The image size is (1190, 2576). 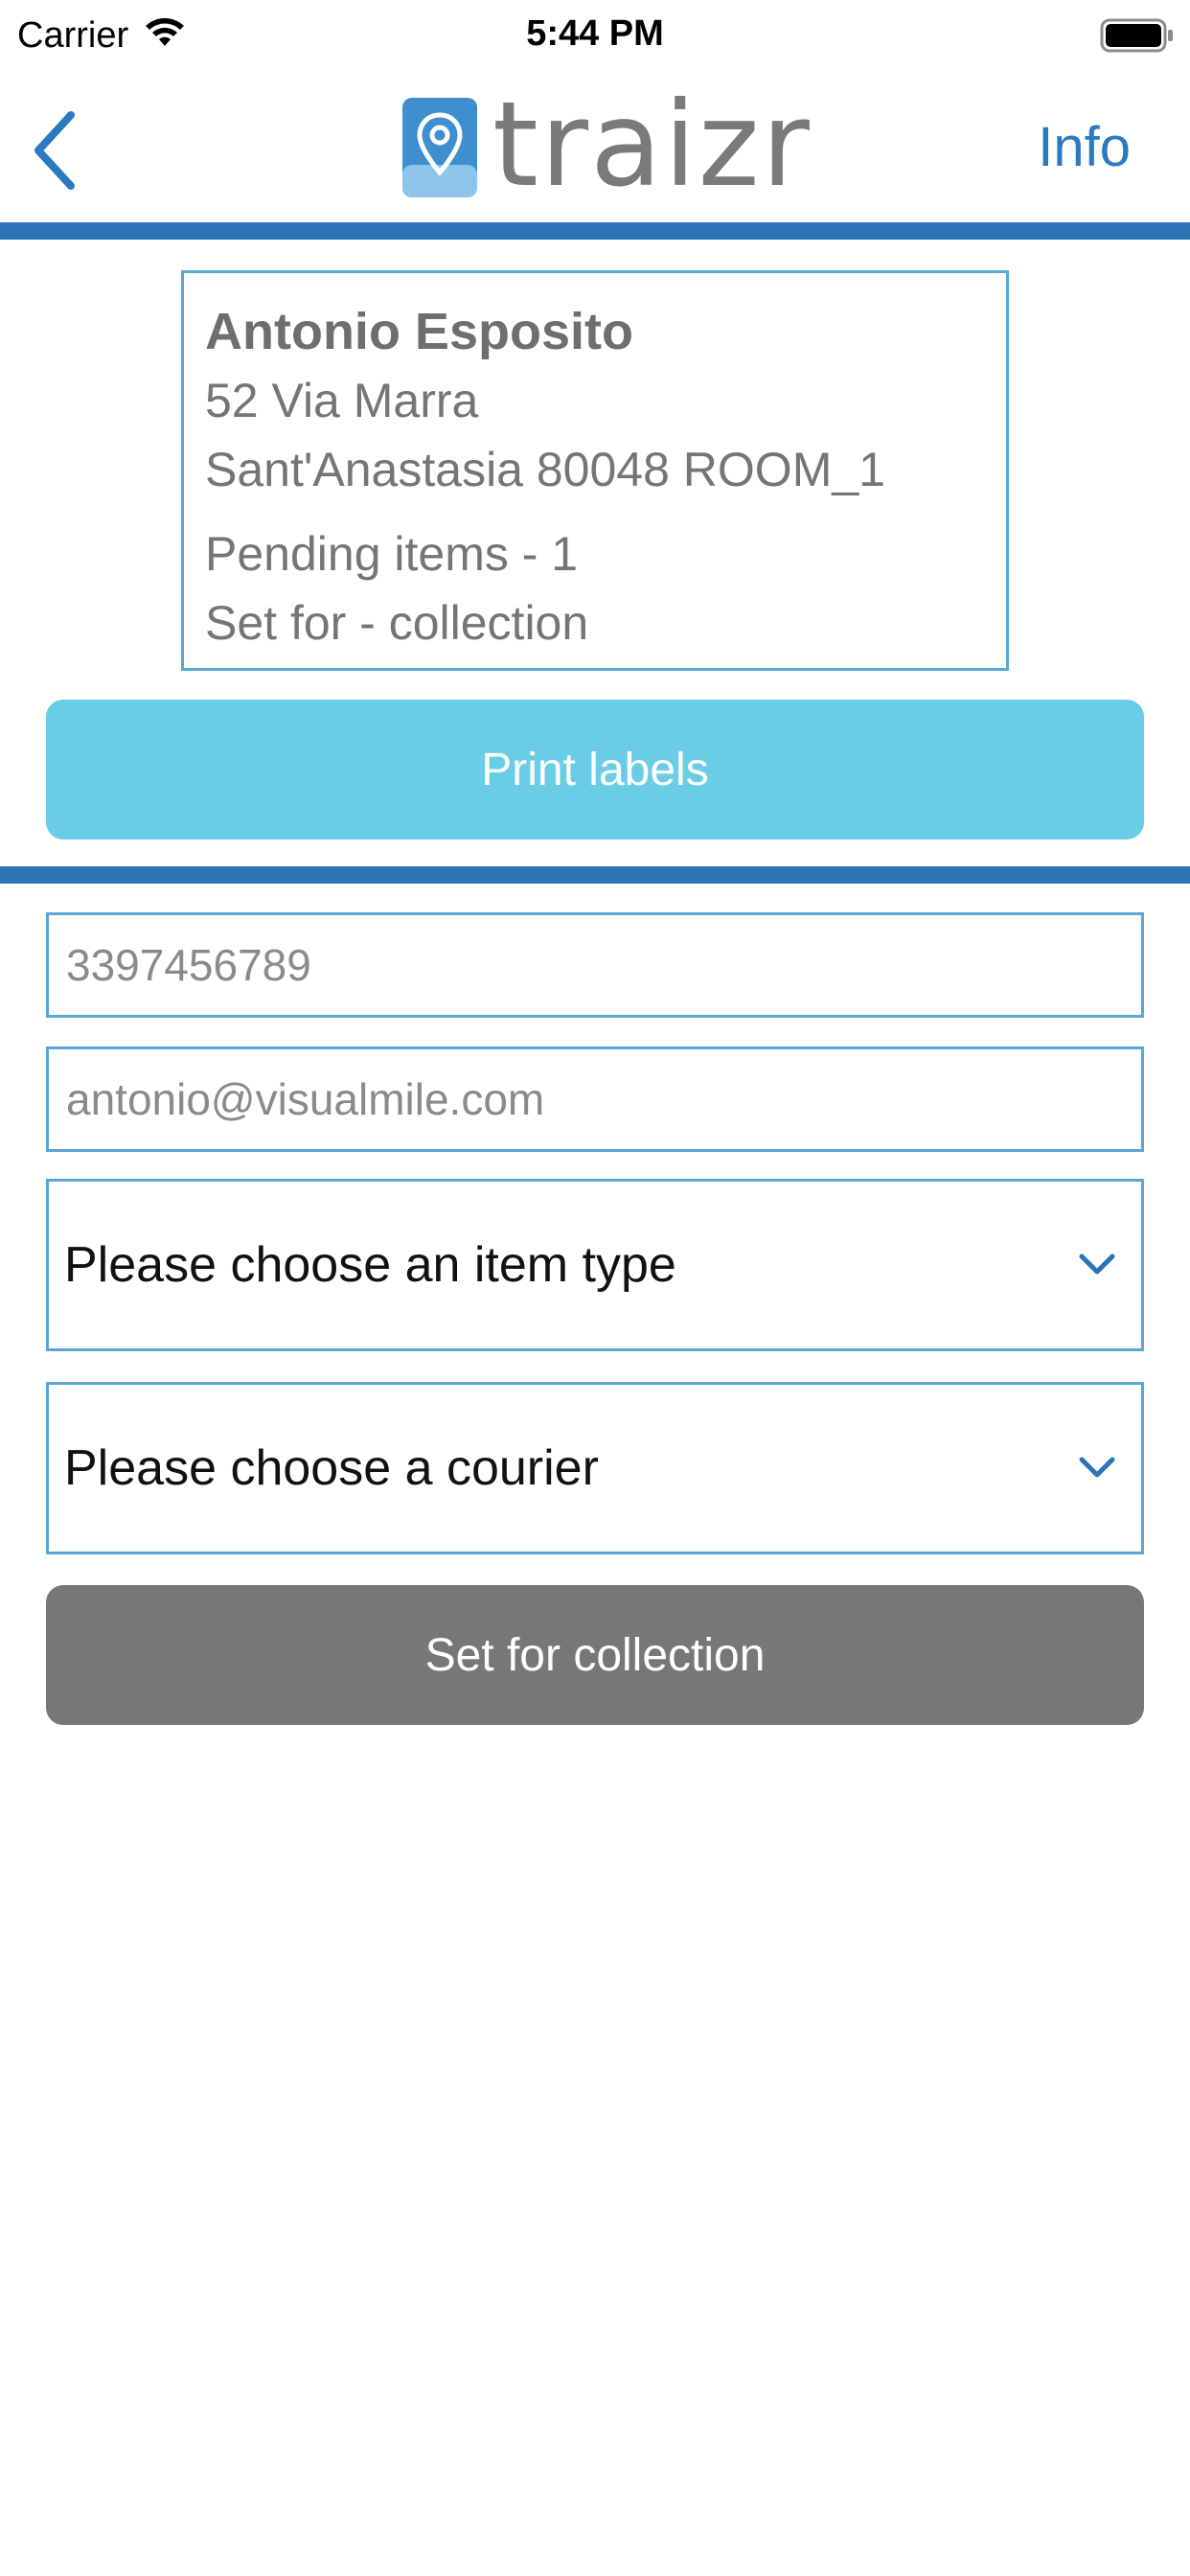 I want to click on navigation-bar: traizr Info, so click(x=595, y=148).